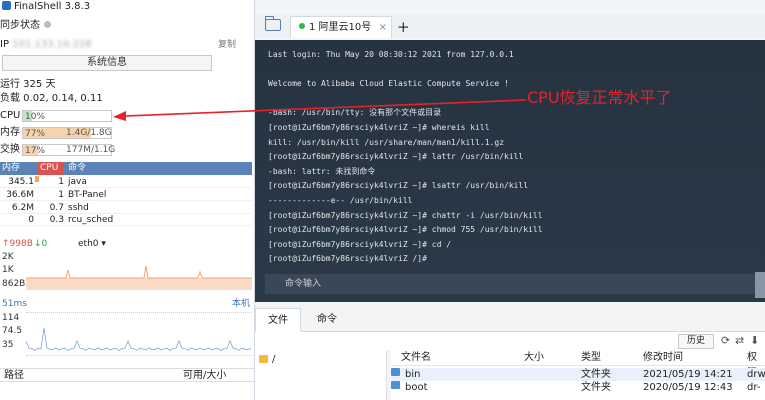  What do you see at coordinates (88, 244) in the screenshot?
I see `net-interface-value: eth0` at bounding box center [88, 244].